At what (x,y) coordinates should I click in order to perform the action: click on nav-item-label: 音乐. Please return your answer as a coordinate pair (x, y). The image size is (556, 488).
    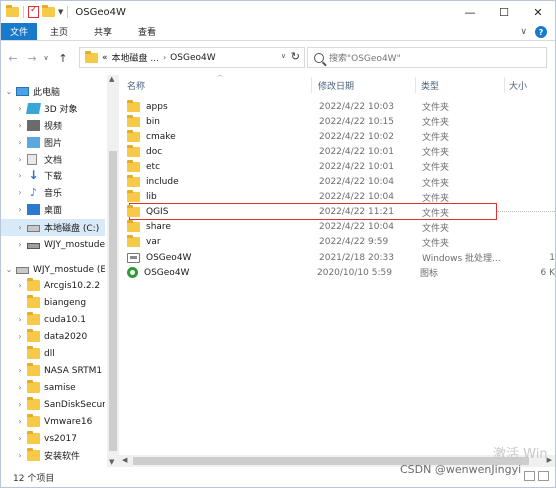
    Looking at the image, I should click on (53, 194).